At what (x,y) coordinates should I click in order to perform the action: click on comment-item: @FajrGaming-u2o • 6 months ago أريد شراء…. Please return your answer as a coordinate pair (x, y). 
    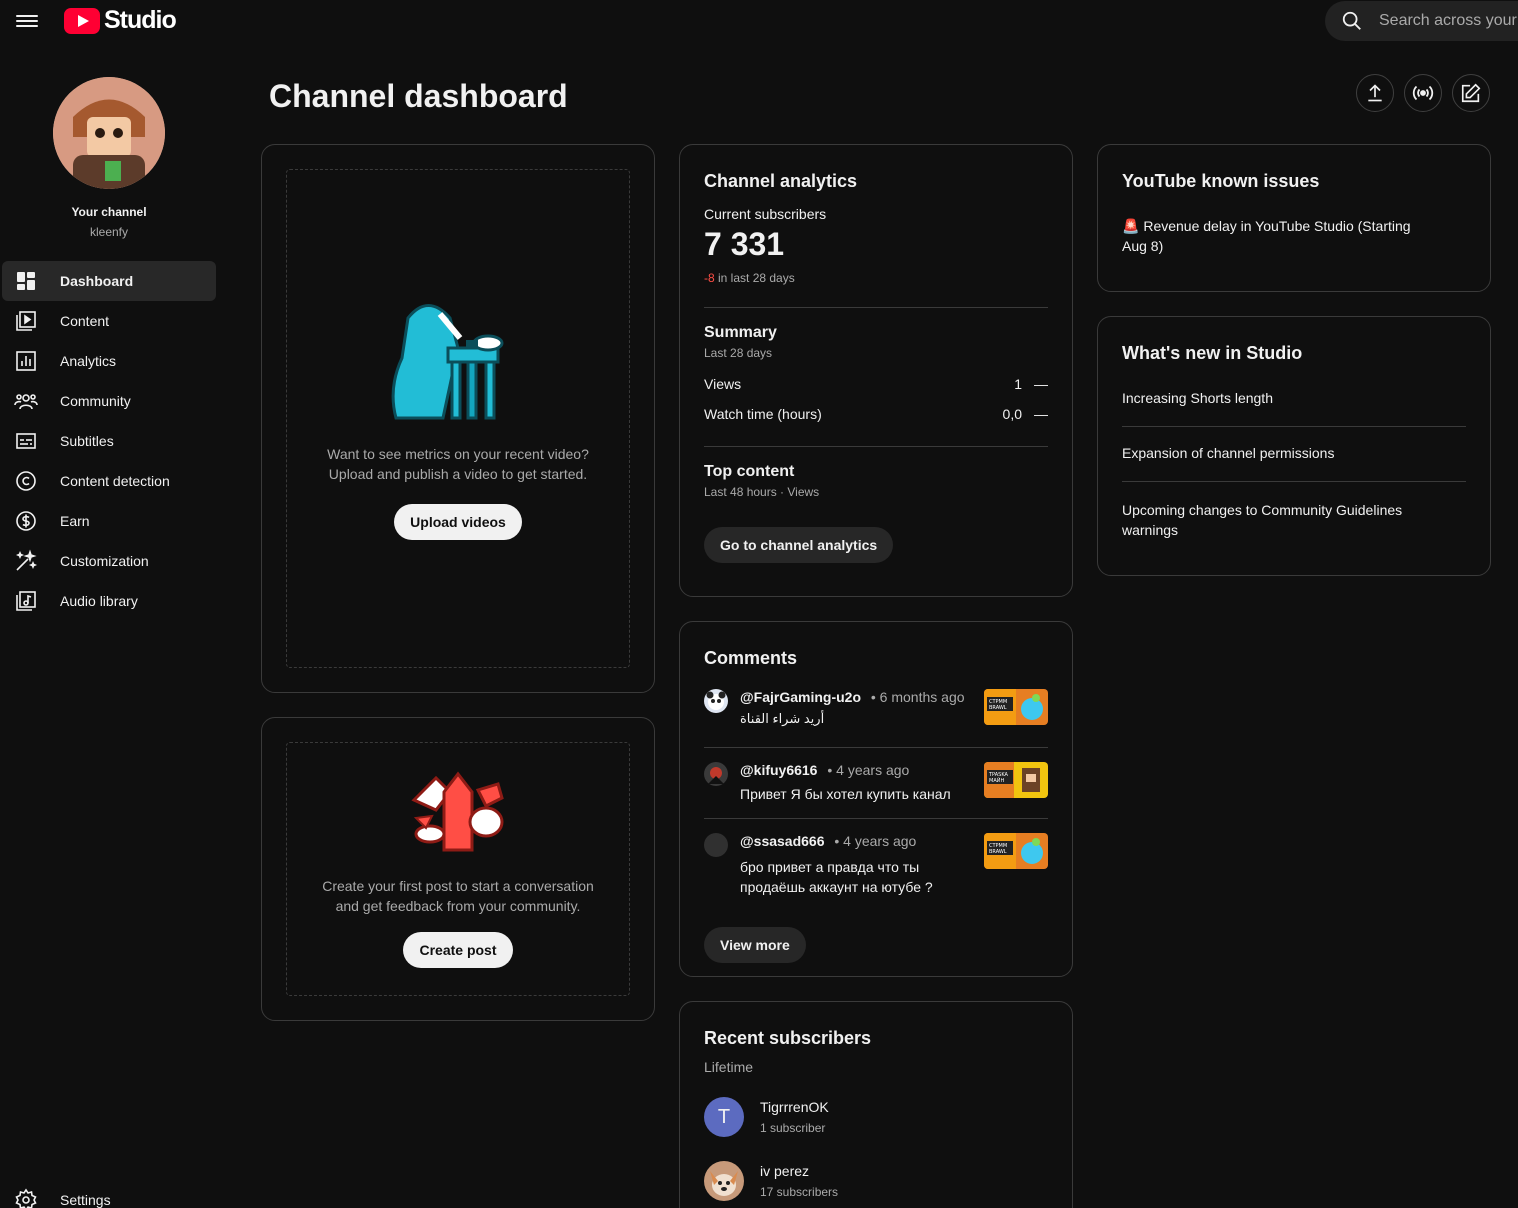
    Looking at the image, I should click on (876, 718).